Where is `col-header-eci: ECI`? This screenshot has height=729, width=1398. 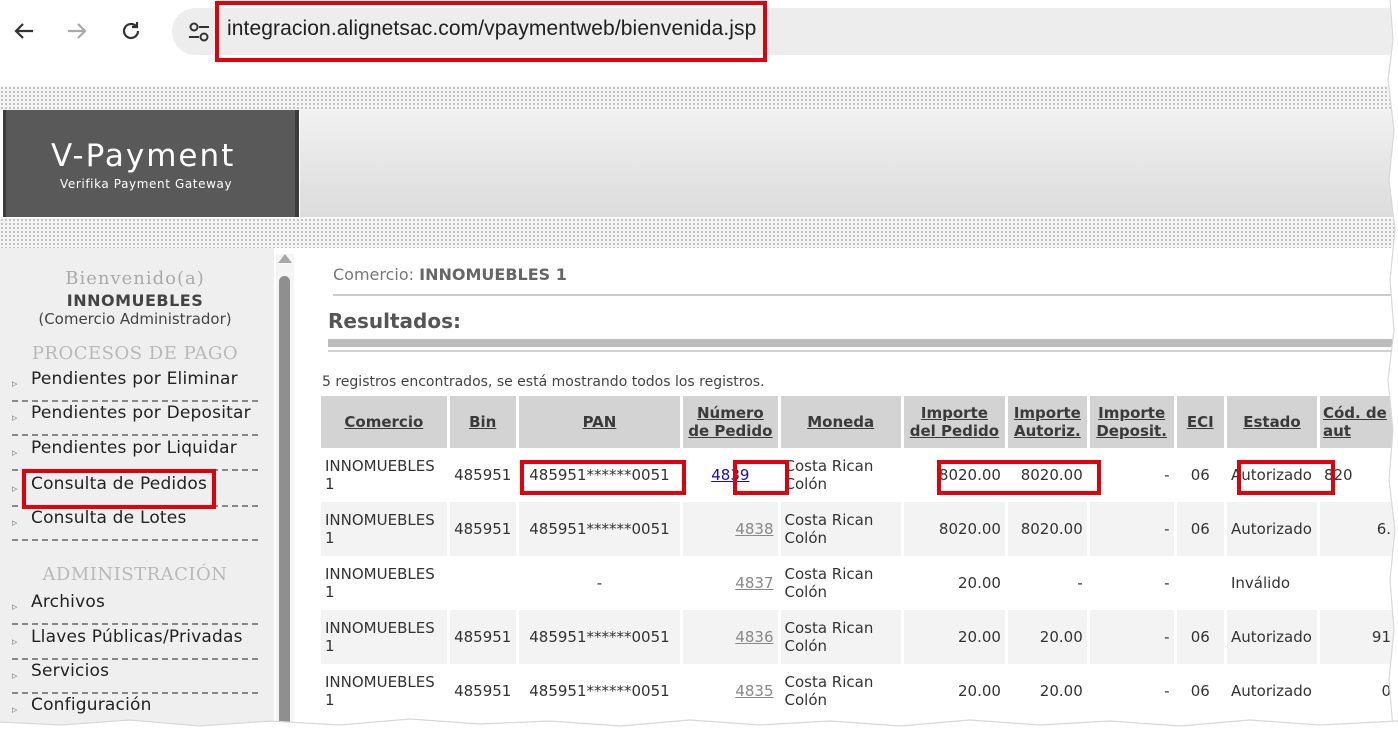 col-header-eci: ECI is located at coordinates (1200, 422).